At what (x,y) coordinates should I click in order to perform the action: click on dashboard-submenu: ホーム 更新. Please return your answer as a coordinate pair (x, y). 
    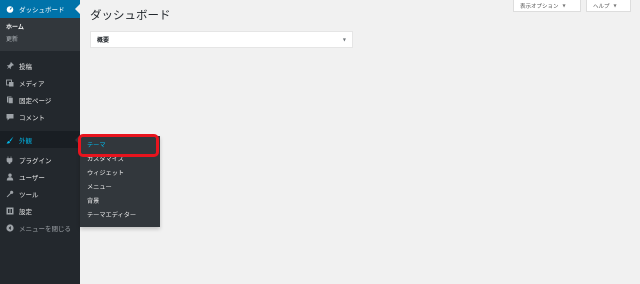
    Looking at the image, I should click on (40, 34).